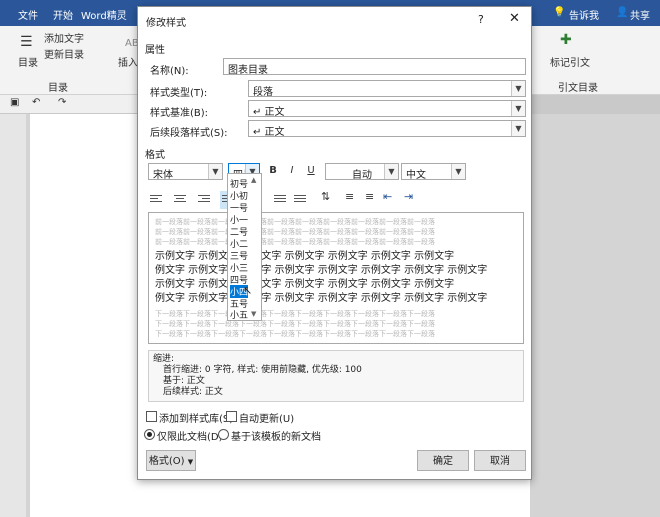  I want to click on only-this-document-radio, so click(149, 434).